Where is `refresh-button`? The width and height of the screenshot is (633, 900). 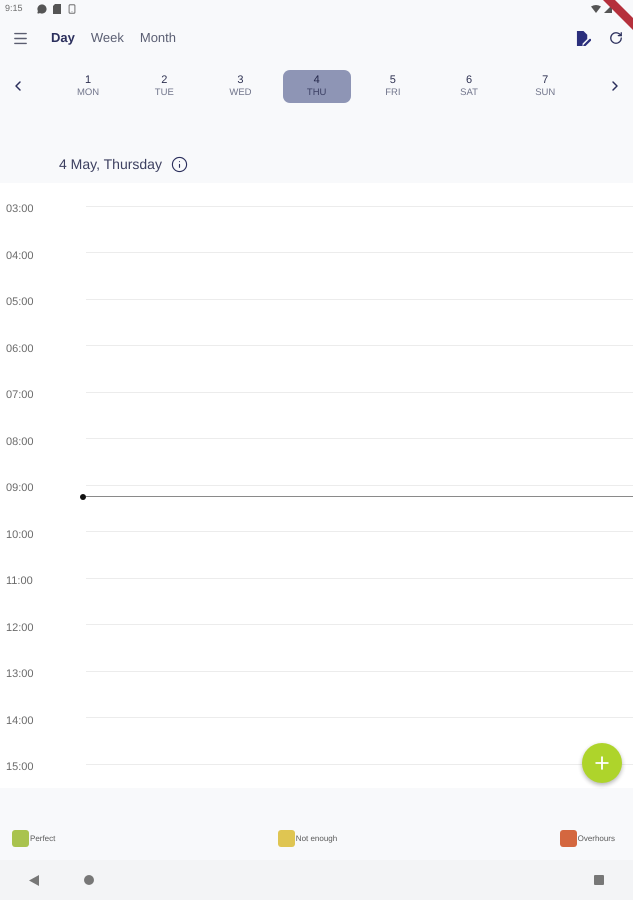
refresh-button is located at coordinates (616, 38).